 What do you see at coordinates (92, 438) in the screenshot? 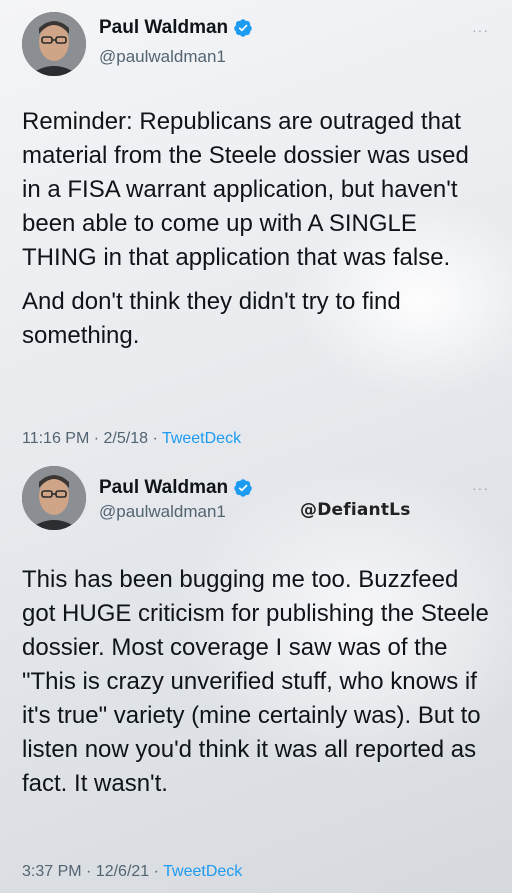
I see `timestamp: 11:16 PM · 2/5/18 ·` at bounding box center [92, 438].